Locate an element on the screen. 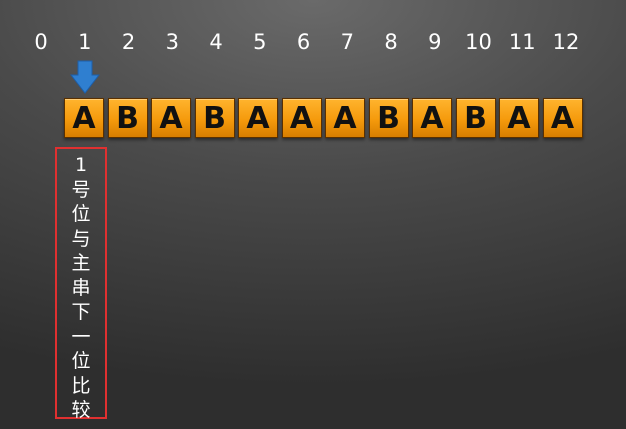 This screenshot has height=429, width=626. note-char: 与 is located at coordinates (81, 238).